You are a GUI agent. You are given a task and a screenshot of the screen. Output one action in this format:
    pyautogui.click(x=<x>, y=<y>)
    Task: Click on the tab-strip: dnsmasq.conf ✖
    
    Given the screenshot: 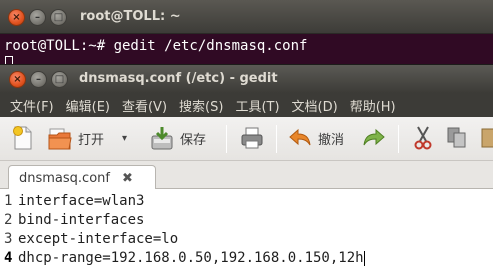 What is the action you would take?
    pyautogui.click(x=246, y=175)
    